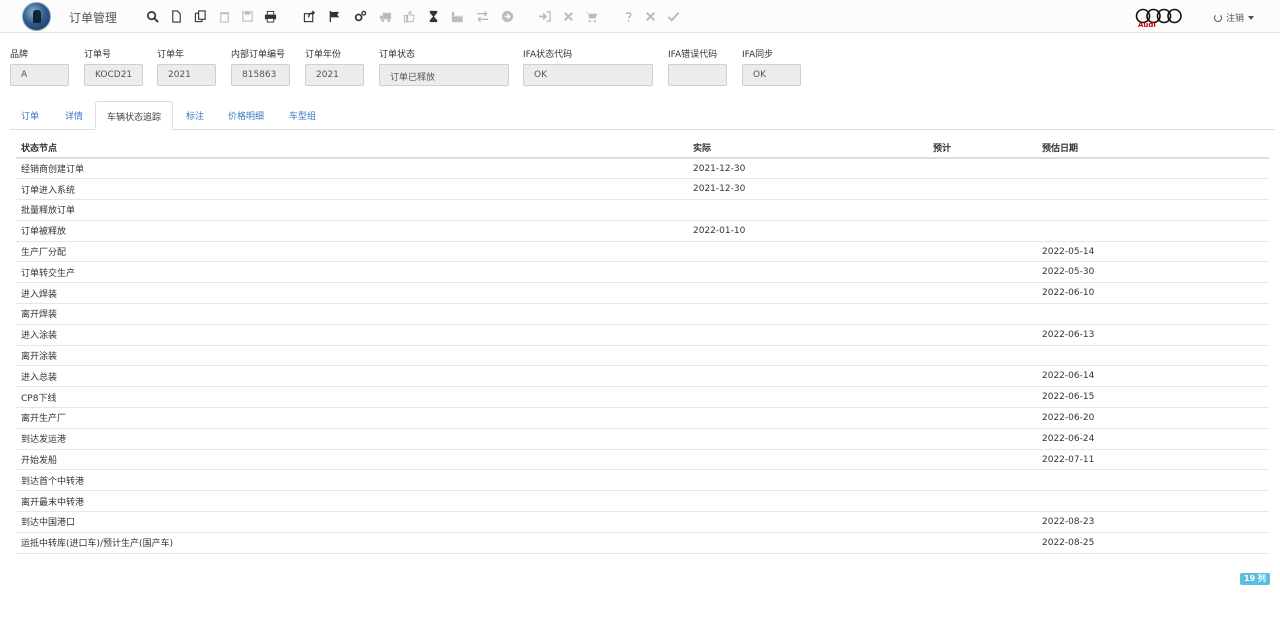 Image resolution: width=1280 pixels, height=627 pixels. Describe the element at coordinates (544, 16) in the screenshot. I see `sign-in-icon` at that location.